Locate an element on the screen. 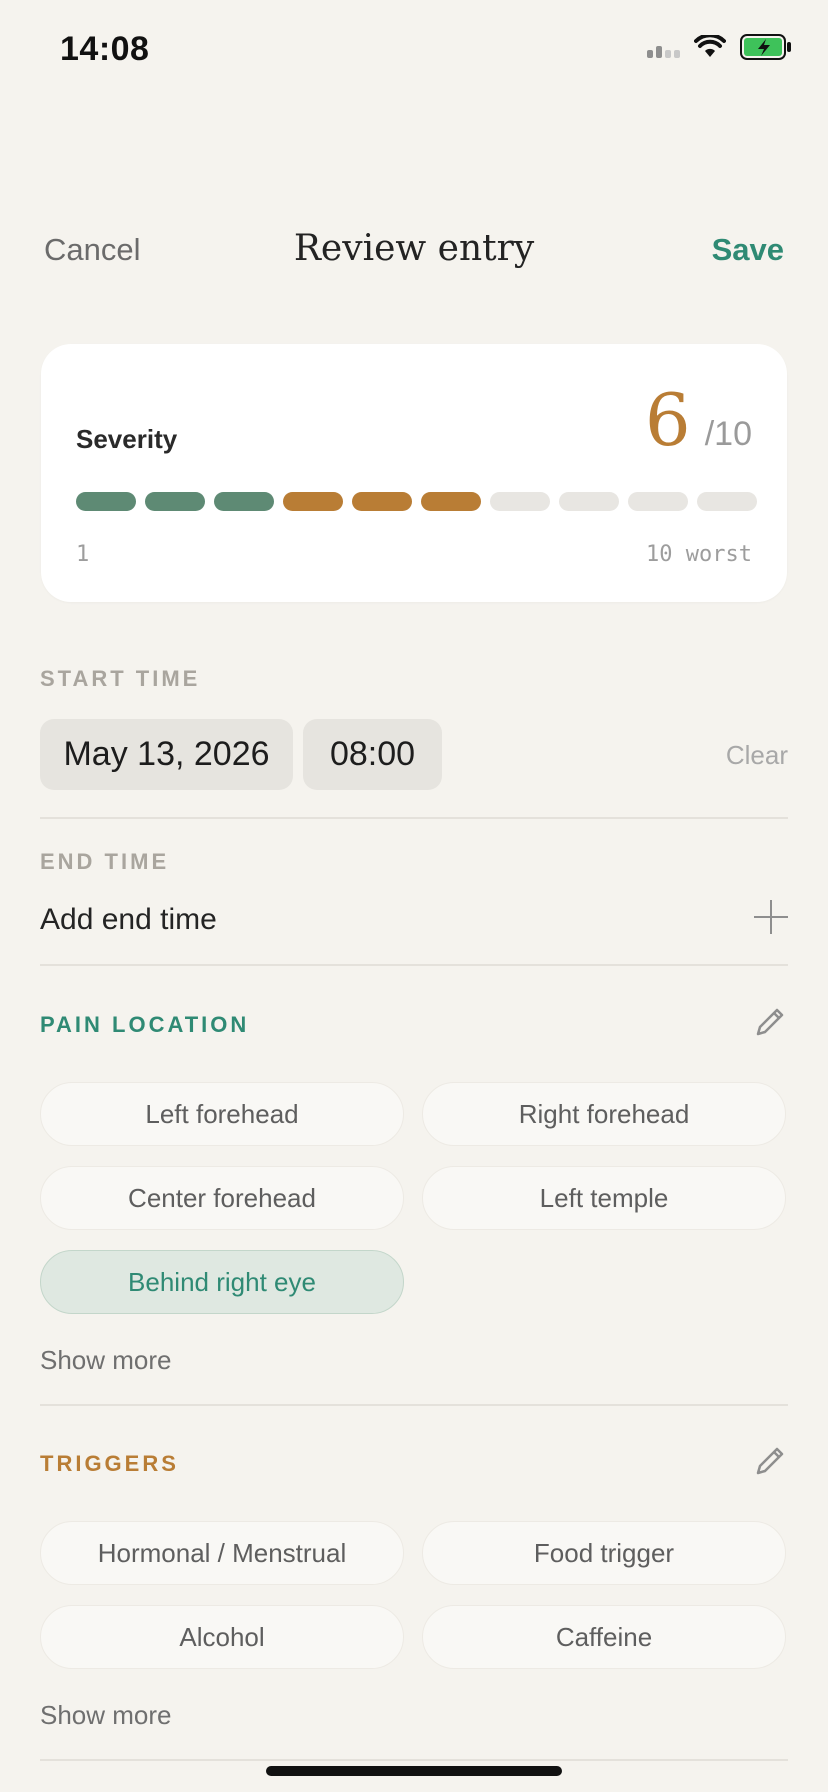 The width and height of the screenshot is (828, 1792). chip-right-forehead: Right forehead is located at coordinates (604, 1114).